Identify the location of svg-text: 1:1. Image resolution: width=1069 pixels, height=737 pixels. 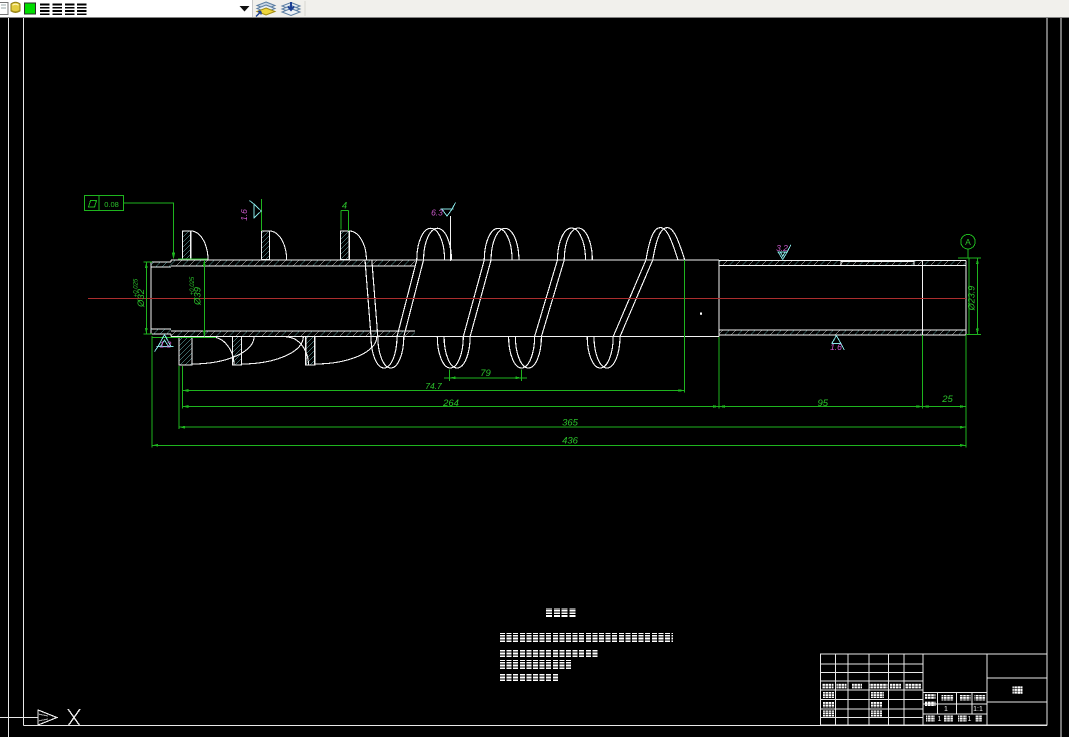
(978, 709).